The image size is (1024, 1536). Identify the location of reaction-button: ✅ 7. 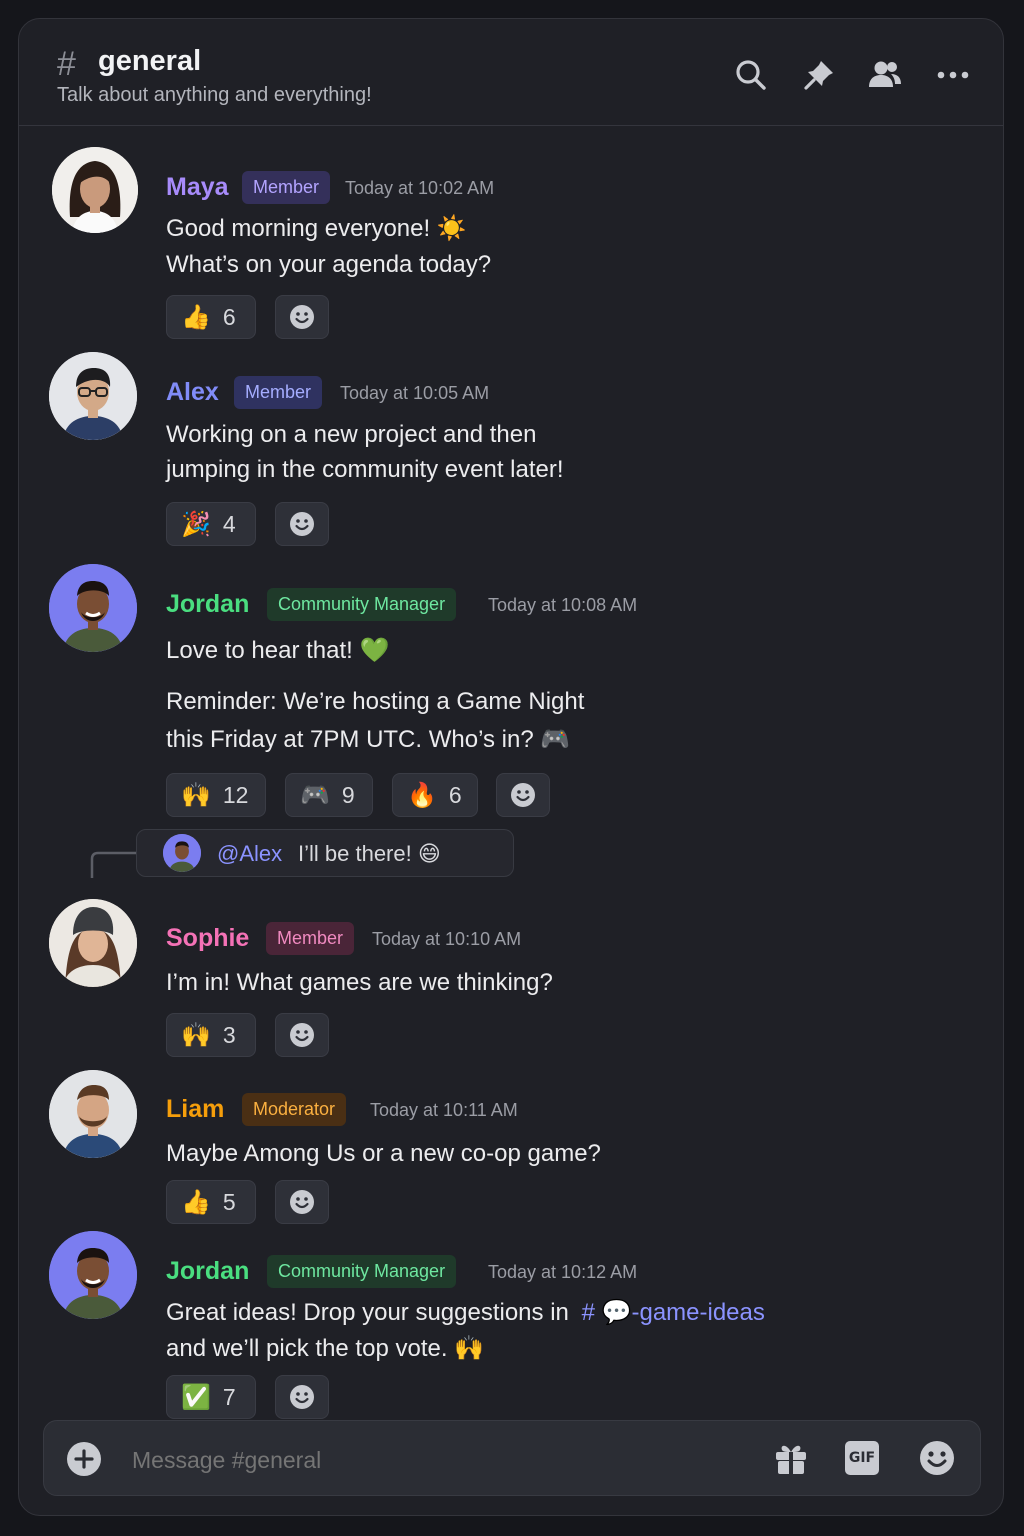
(211, 1397).